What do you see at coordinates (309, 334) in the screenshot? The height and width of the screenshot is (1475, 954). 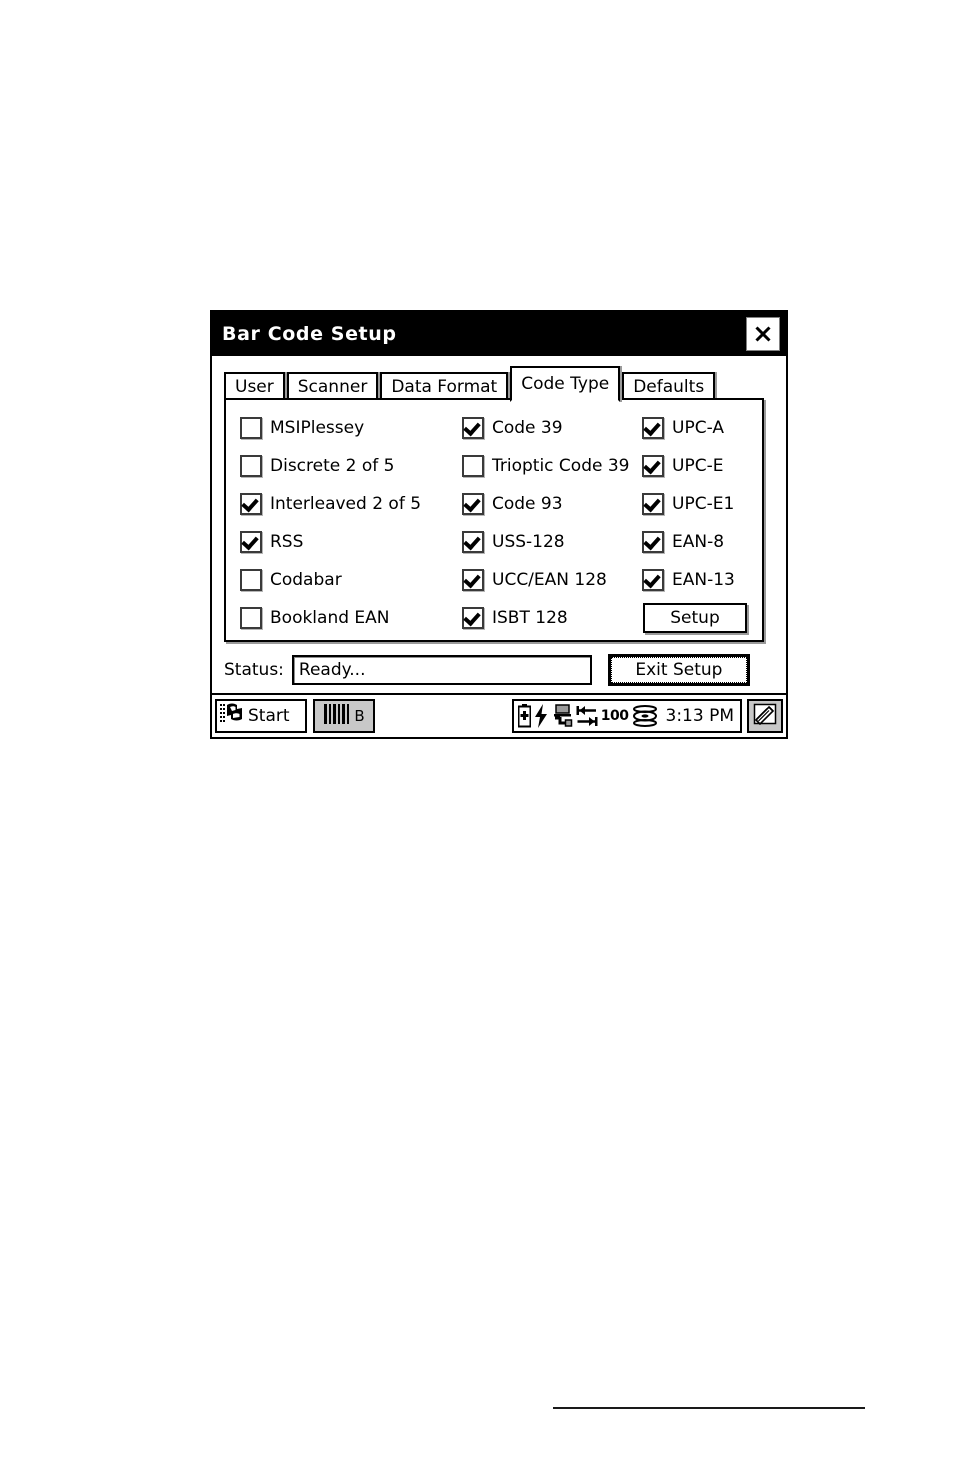 I see `page-title: Bar Code Setup` at bounding box center [309, 334].